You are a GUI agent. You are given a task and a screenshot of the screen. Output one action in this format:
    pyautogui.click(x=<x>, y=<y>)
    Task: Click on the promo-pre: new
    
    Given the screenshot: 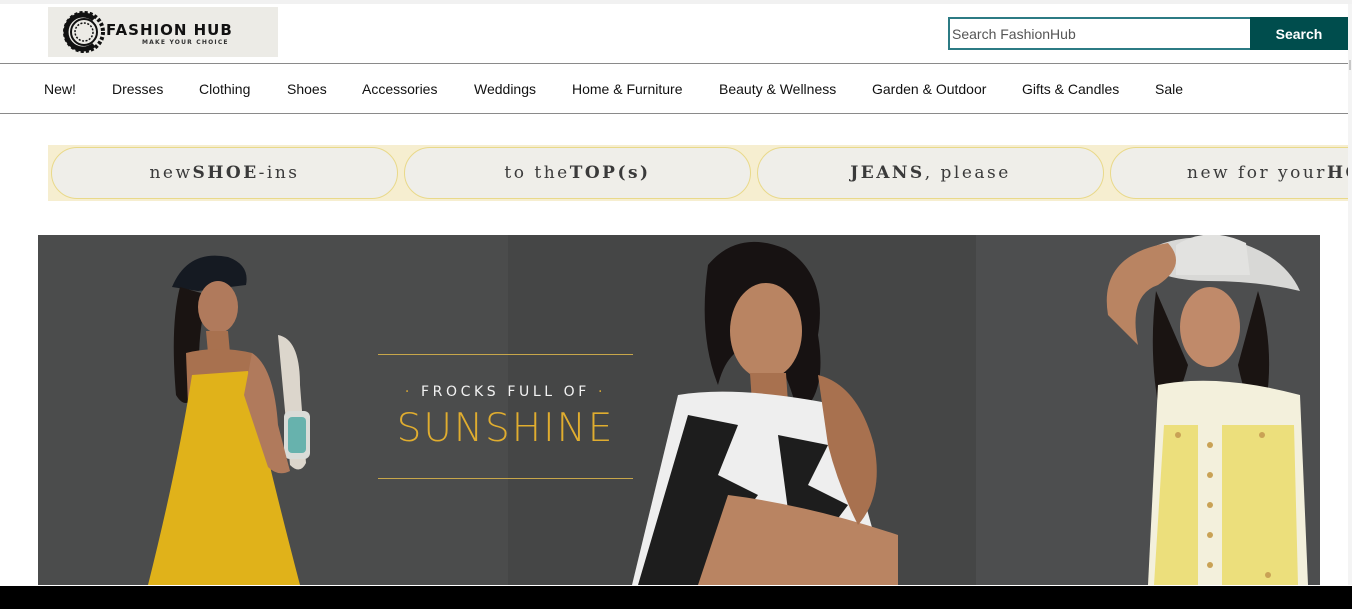 What is the action you would take?
    pyautogui.click(x=171, y=173)
    